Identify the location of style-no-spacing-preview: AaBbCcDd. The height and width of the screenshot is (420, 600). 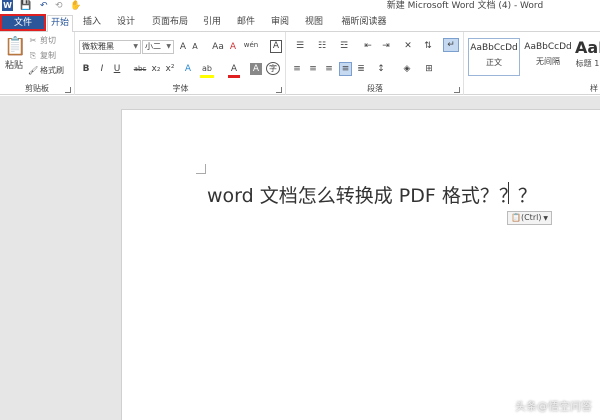
(548, 47).